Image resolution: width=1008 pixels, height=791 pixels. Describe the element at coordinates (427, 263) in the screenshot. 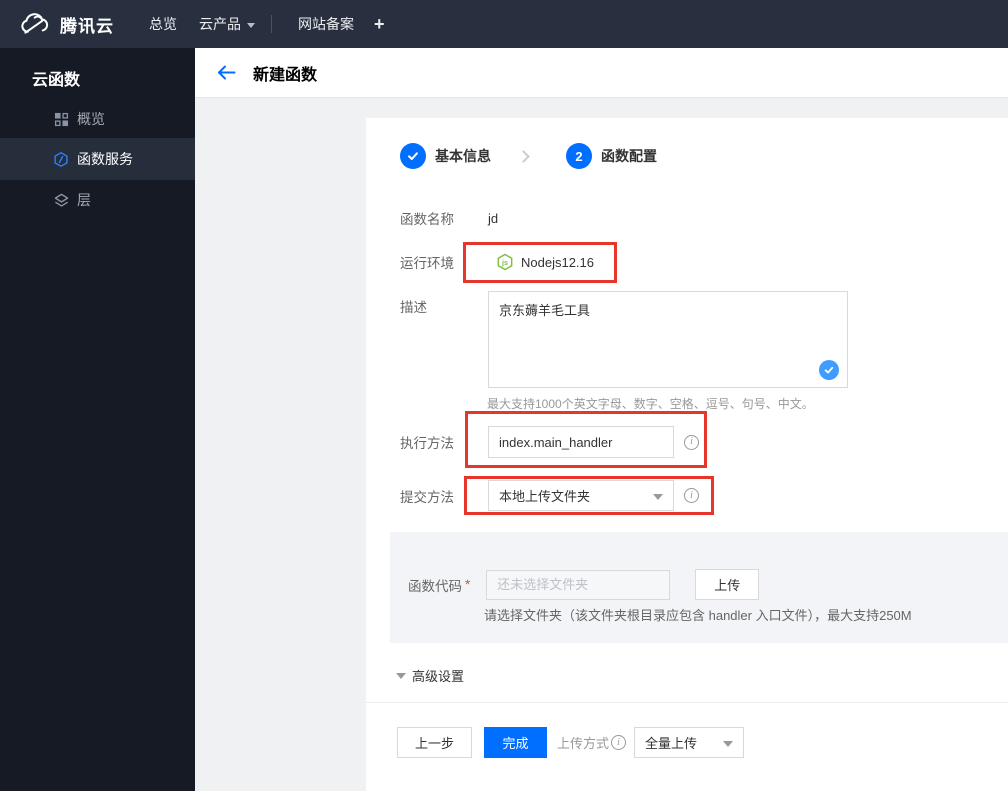

I see `runtime-label: 运行环境` at that location.